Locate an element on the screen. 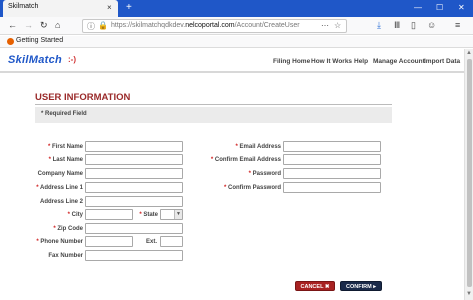  minimize-icon: — is located at coordinates (418, 7).